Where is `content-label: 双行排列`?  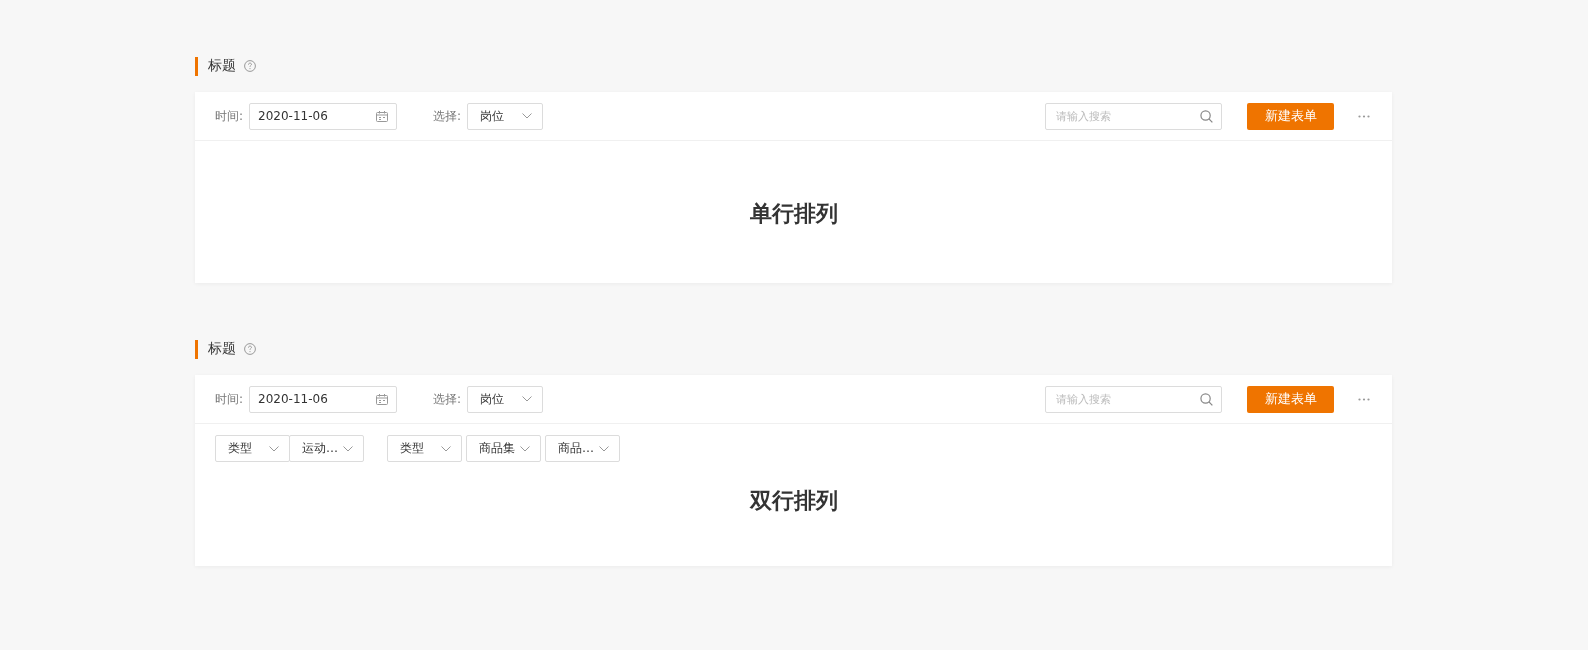 content-label: 双行排列 is located at coordinates (793, 501).